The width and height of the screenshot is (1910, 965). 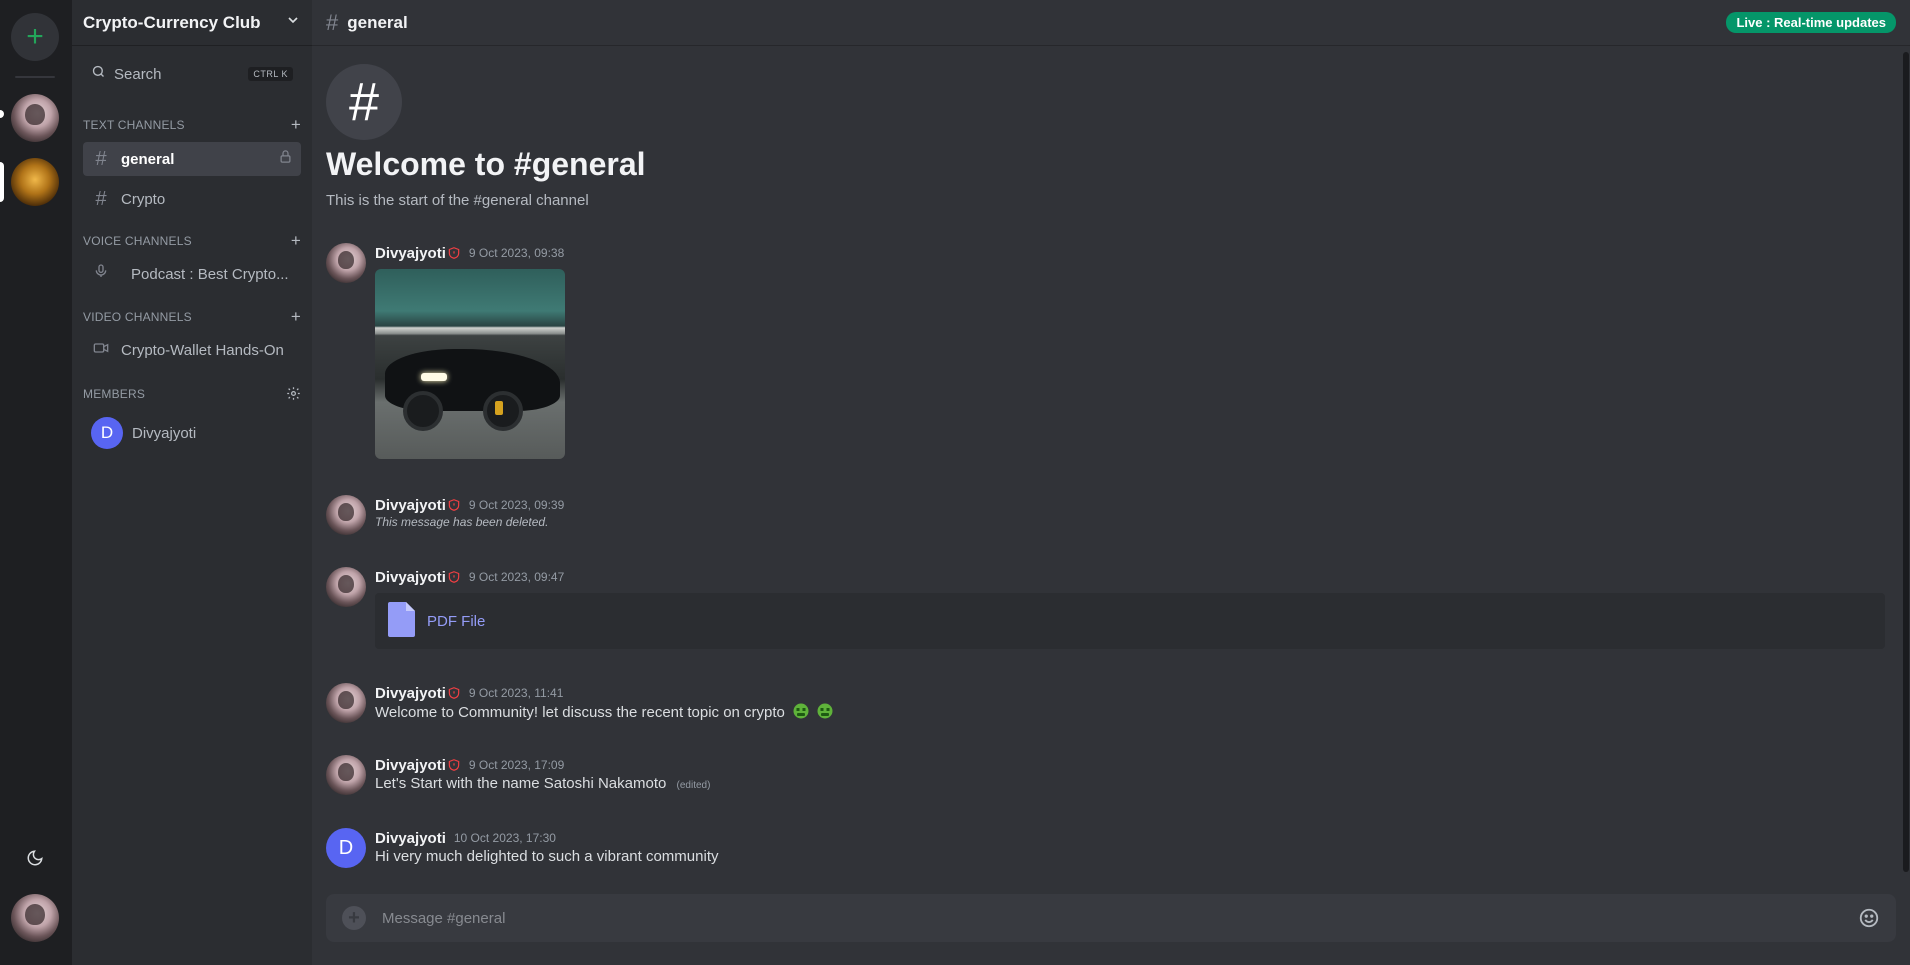 I want to click on channel-general: # general, so click(x=192, y=159).